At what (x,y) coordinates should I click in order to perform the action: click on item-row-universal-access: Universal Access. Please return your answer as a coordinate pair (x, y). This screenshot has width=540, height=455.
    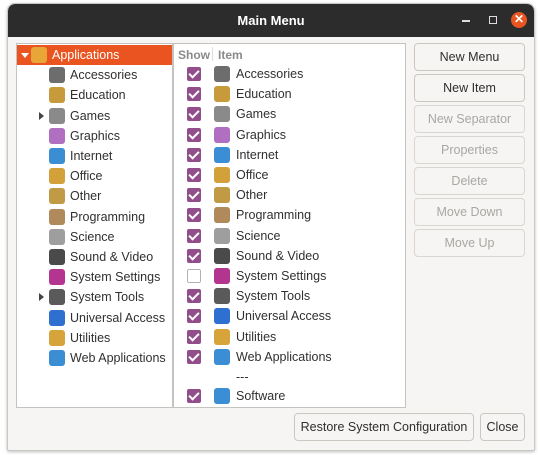
    Looking at the image, I should click on (289, 316).